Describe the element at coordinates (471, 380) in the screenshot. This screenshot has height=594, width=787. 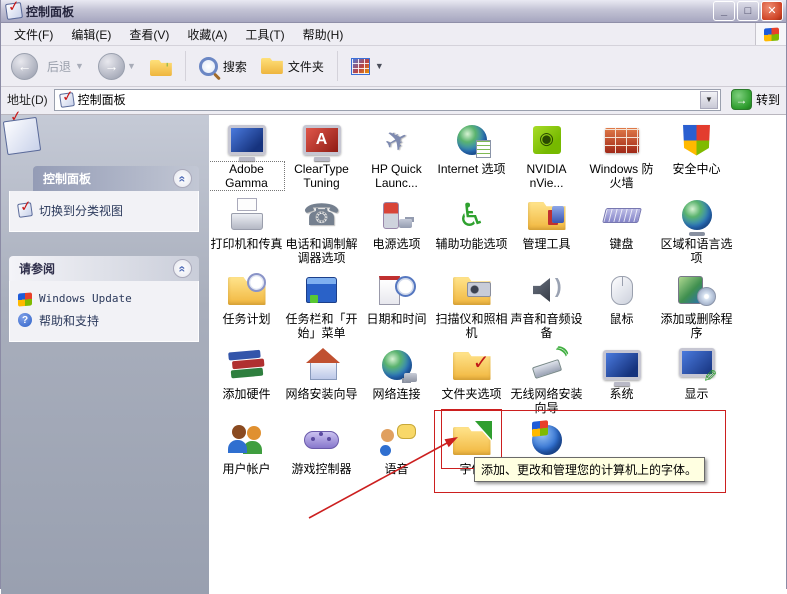
I see `control-panel-item: 文件夹选项` at that location.